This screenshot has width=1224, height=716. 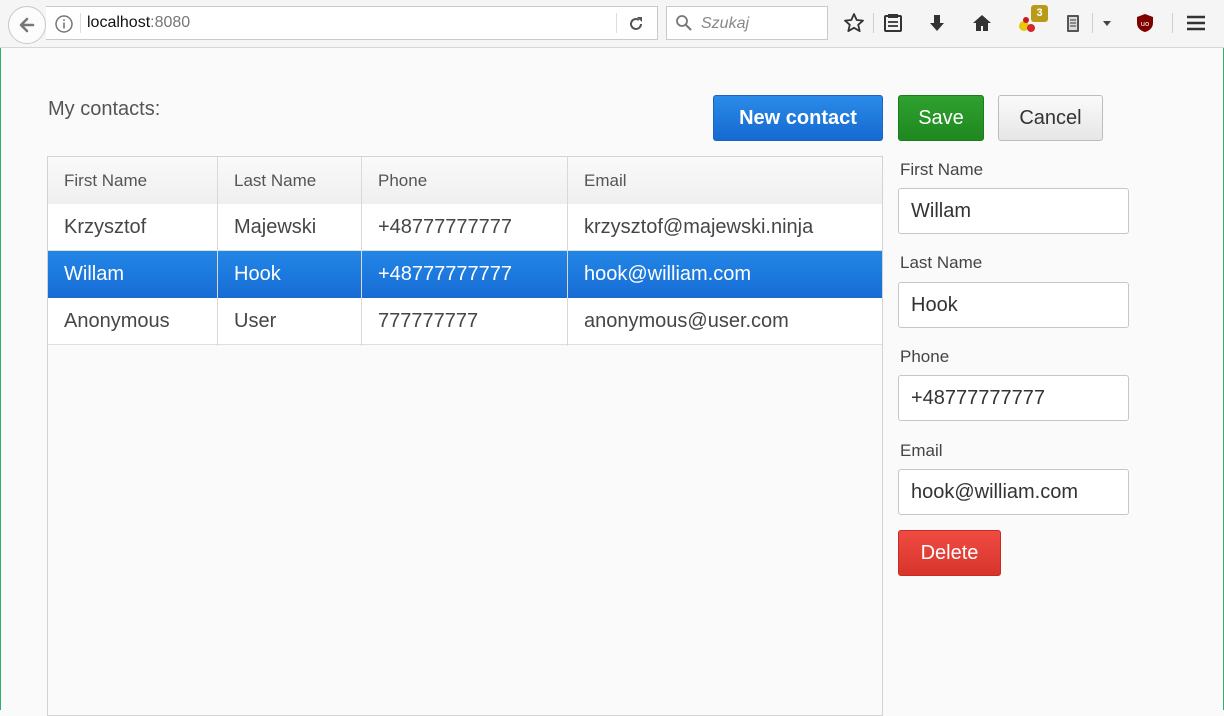 I want to click on url-separator, so click(x=80, y=23).